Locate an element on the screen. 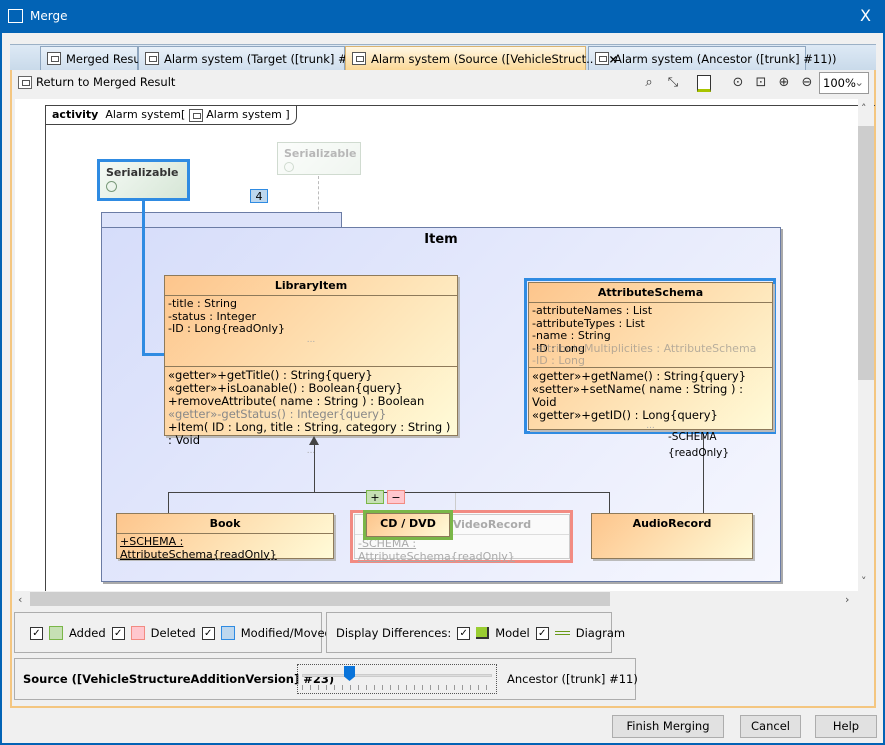 The image size is (885, 745). horizontal-scroll-thumb is located at coordinates (320, 599).